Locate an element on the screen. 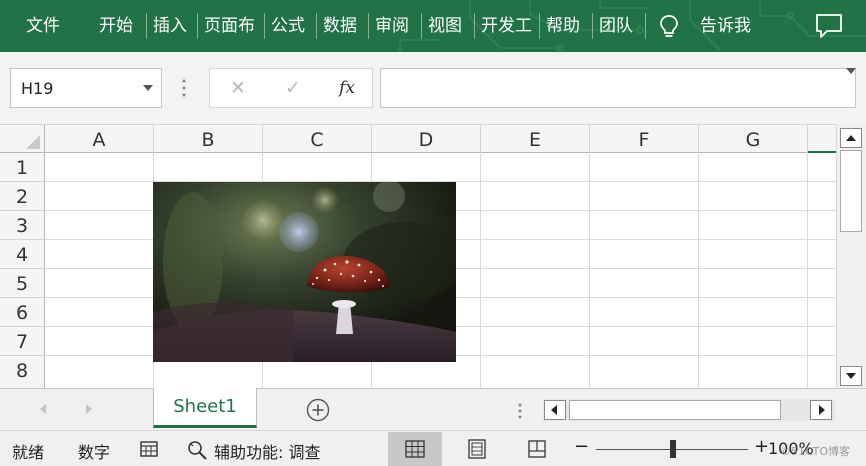  scroll-down-button is located at coordinates (851, 376).